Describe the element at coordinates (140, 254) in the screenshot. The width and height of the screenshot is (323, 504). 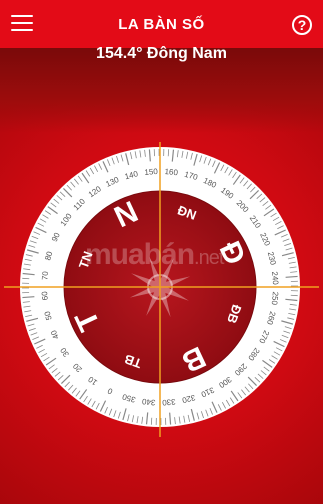
I see `watermark-brand: muabán` at that location.